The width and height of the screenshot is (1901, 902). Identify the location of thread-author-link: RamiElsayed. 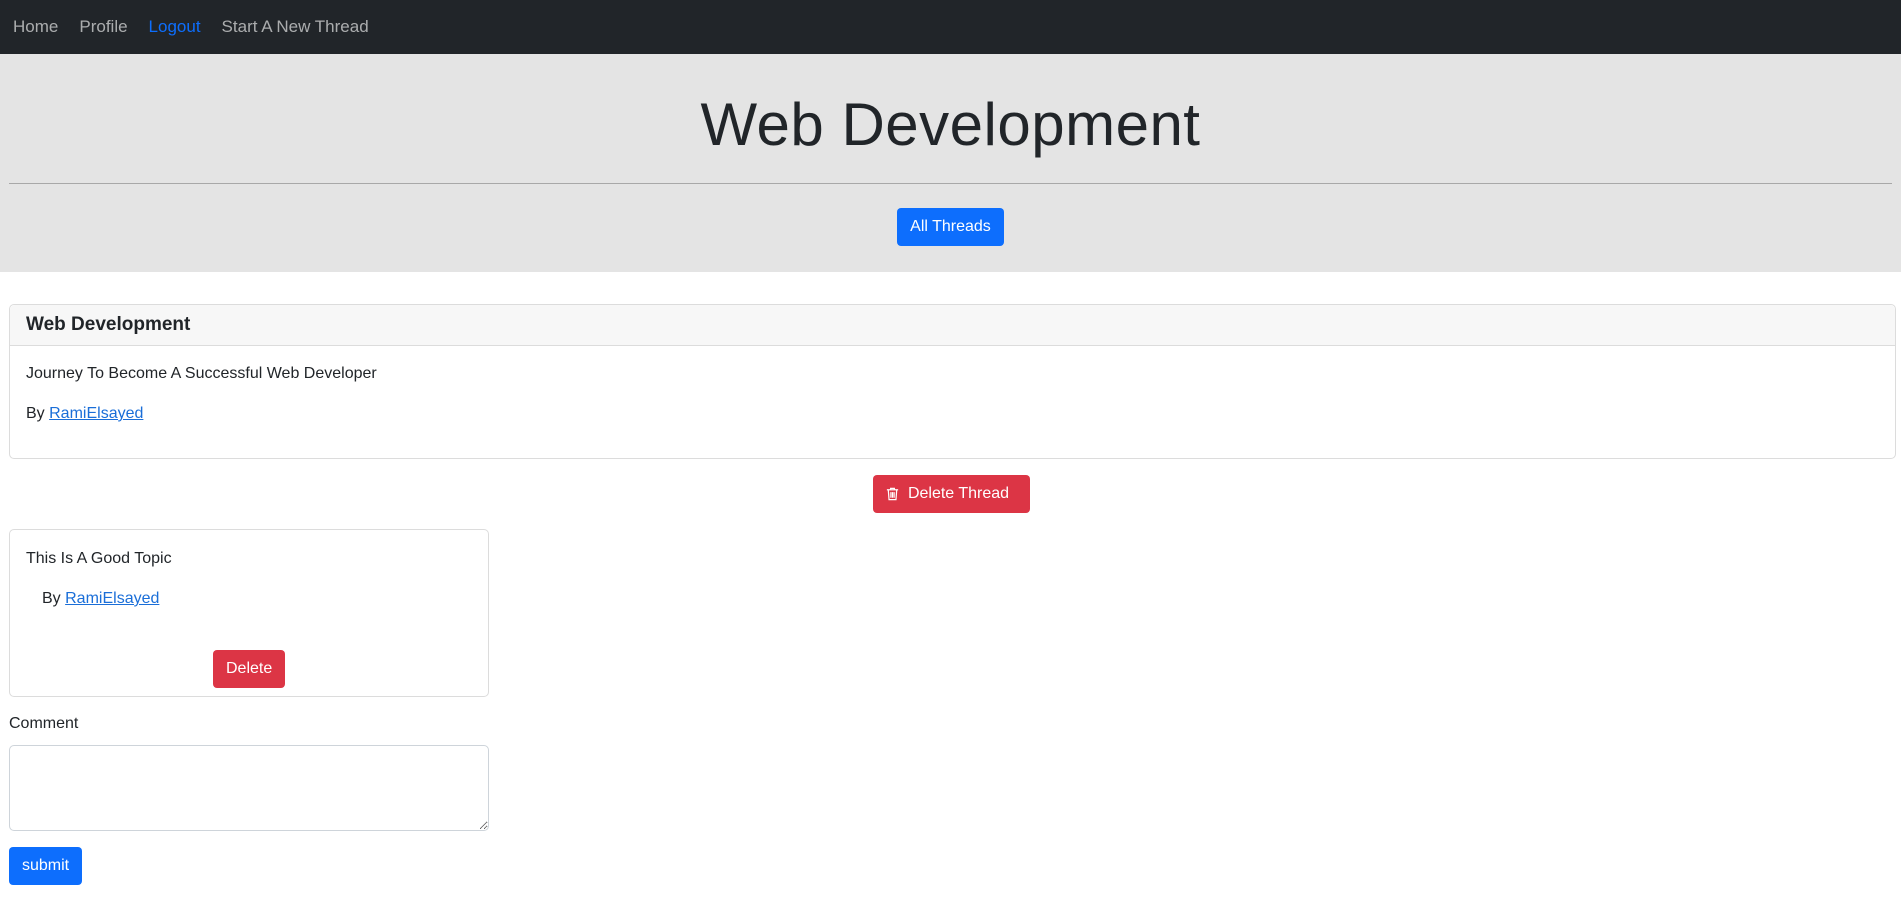
(96, 413).